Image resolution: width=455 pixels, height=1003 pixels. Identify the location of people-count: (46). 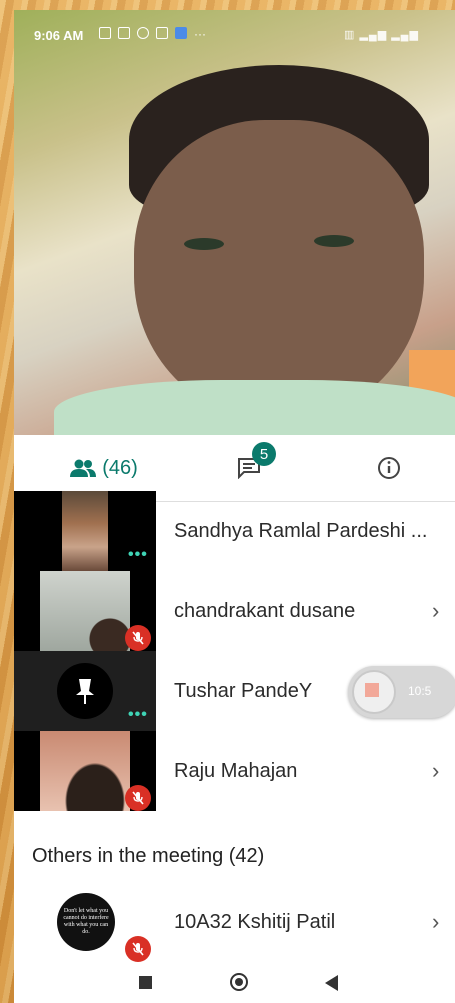
(120, 467).